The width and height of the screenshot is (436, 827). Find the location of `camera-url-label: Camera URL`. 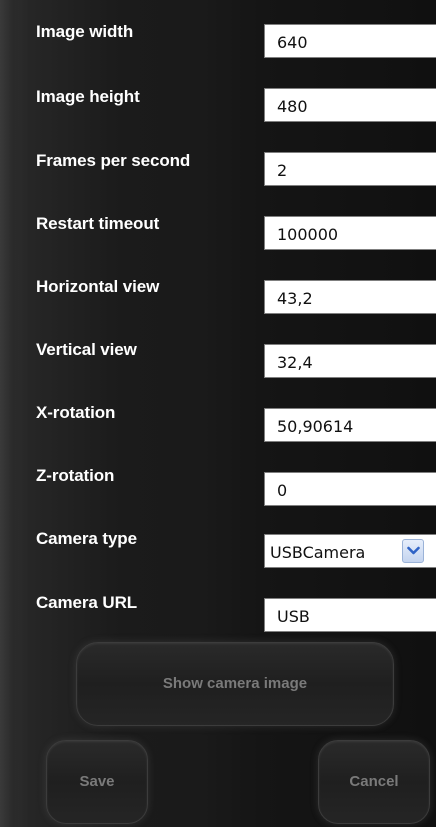

camera-url-label: Camera URL is located at coordinates (87, 602).